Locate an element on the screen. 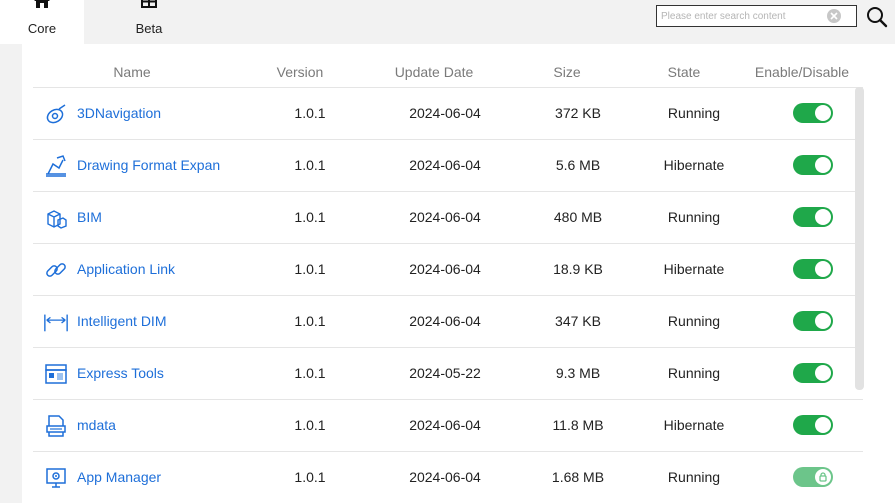 Image resolution: width=895 pixels, height=503 pixels. size-cell: 1.68 MB is located at coordinates (578, 477).